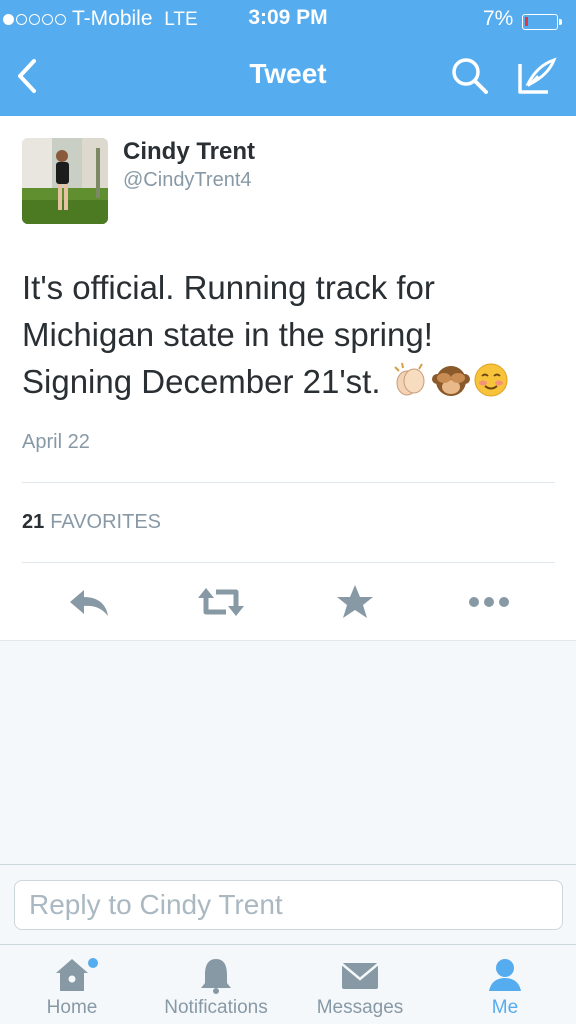  I want to click on reply-button, so click(89, 602).